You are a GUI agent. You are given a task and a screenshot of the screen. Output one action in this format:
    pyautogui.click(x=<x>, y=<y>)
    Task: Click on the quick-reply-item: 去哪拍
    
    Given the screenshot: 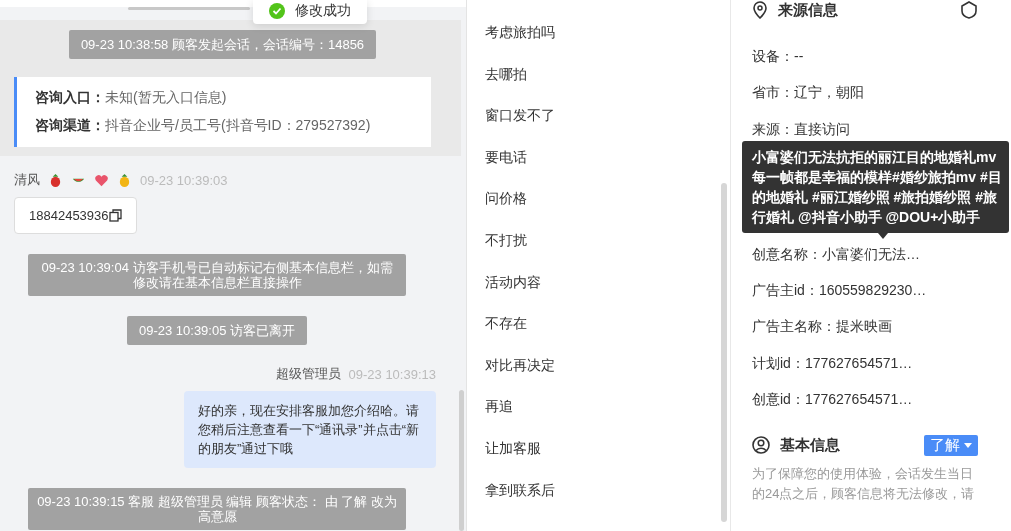 What is the action you would take?
    pyautogui.click(x=506, y=74)
    